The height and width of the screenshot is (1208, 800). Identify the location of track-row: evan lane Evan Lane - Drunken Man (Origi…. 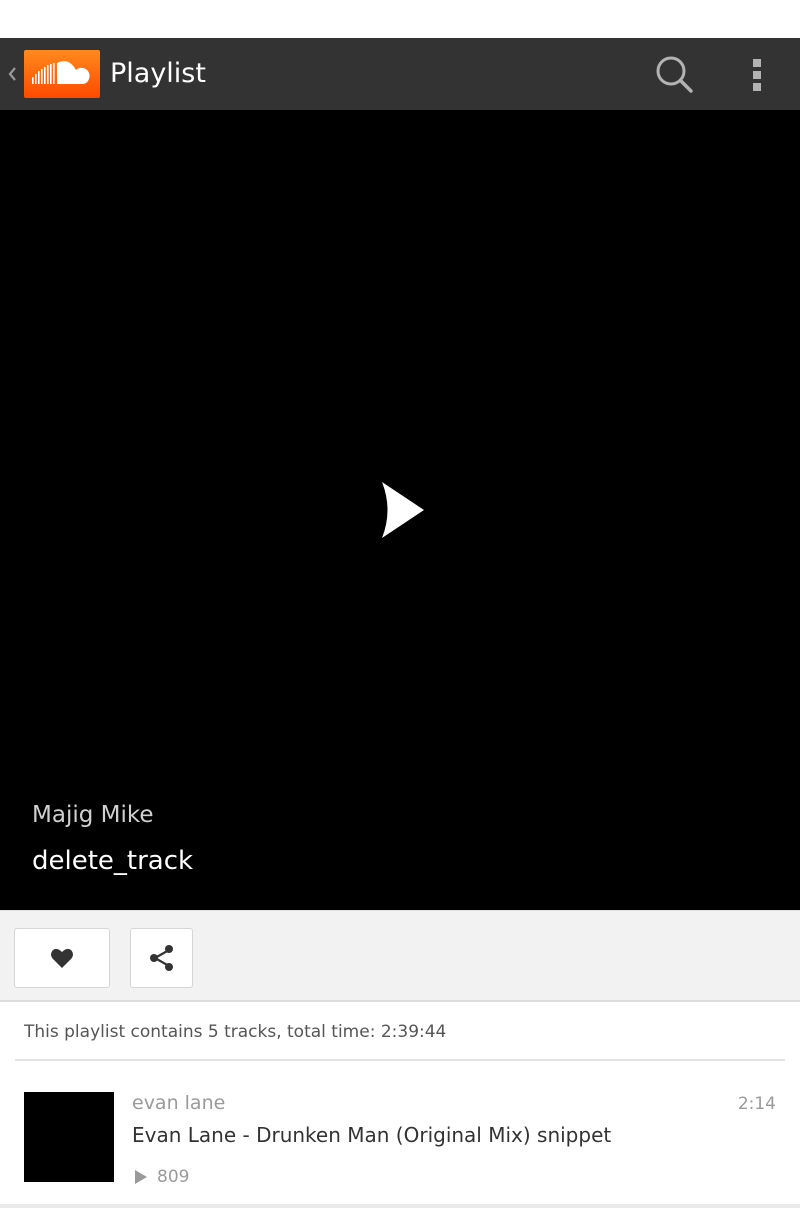
(400, 1133).